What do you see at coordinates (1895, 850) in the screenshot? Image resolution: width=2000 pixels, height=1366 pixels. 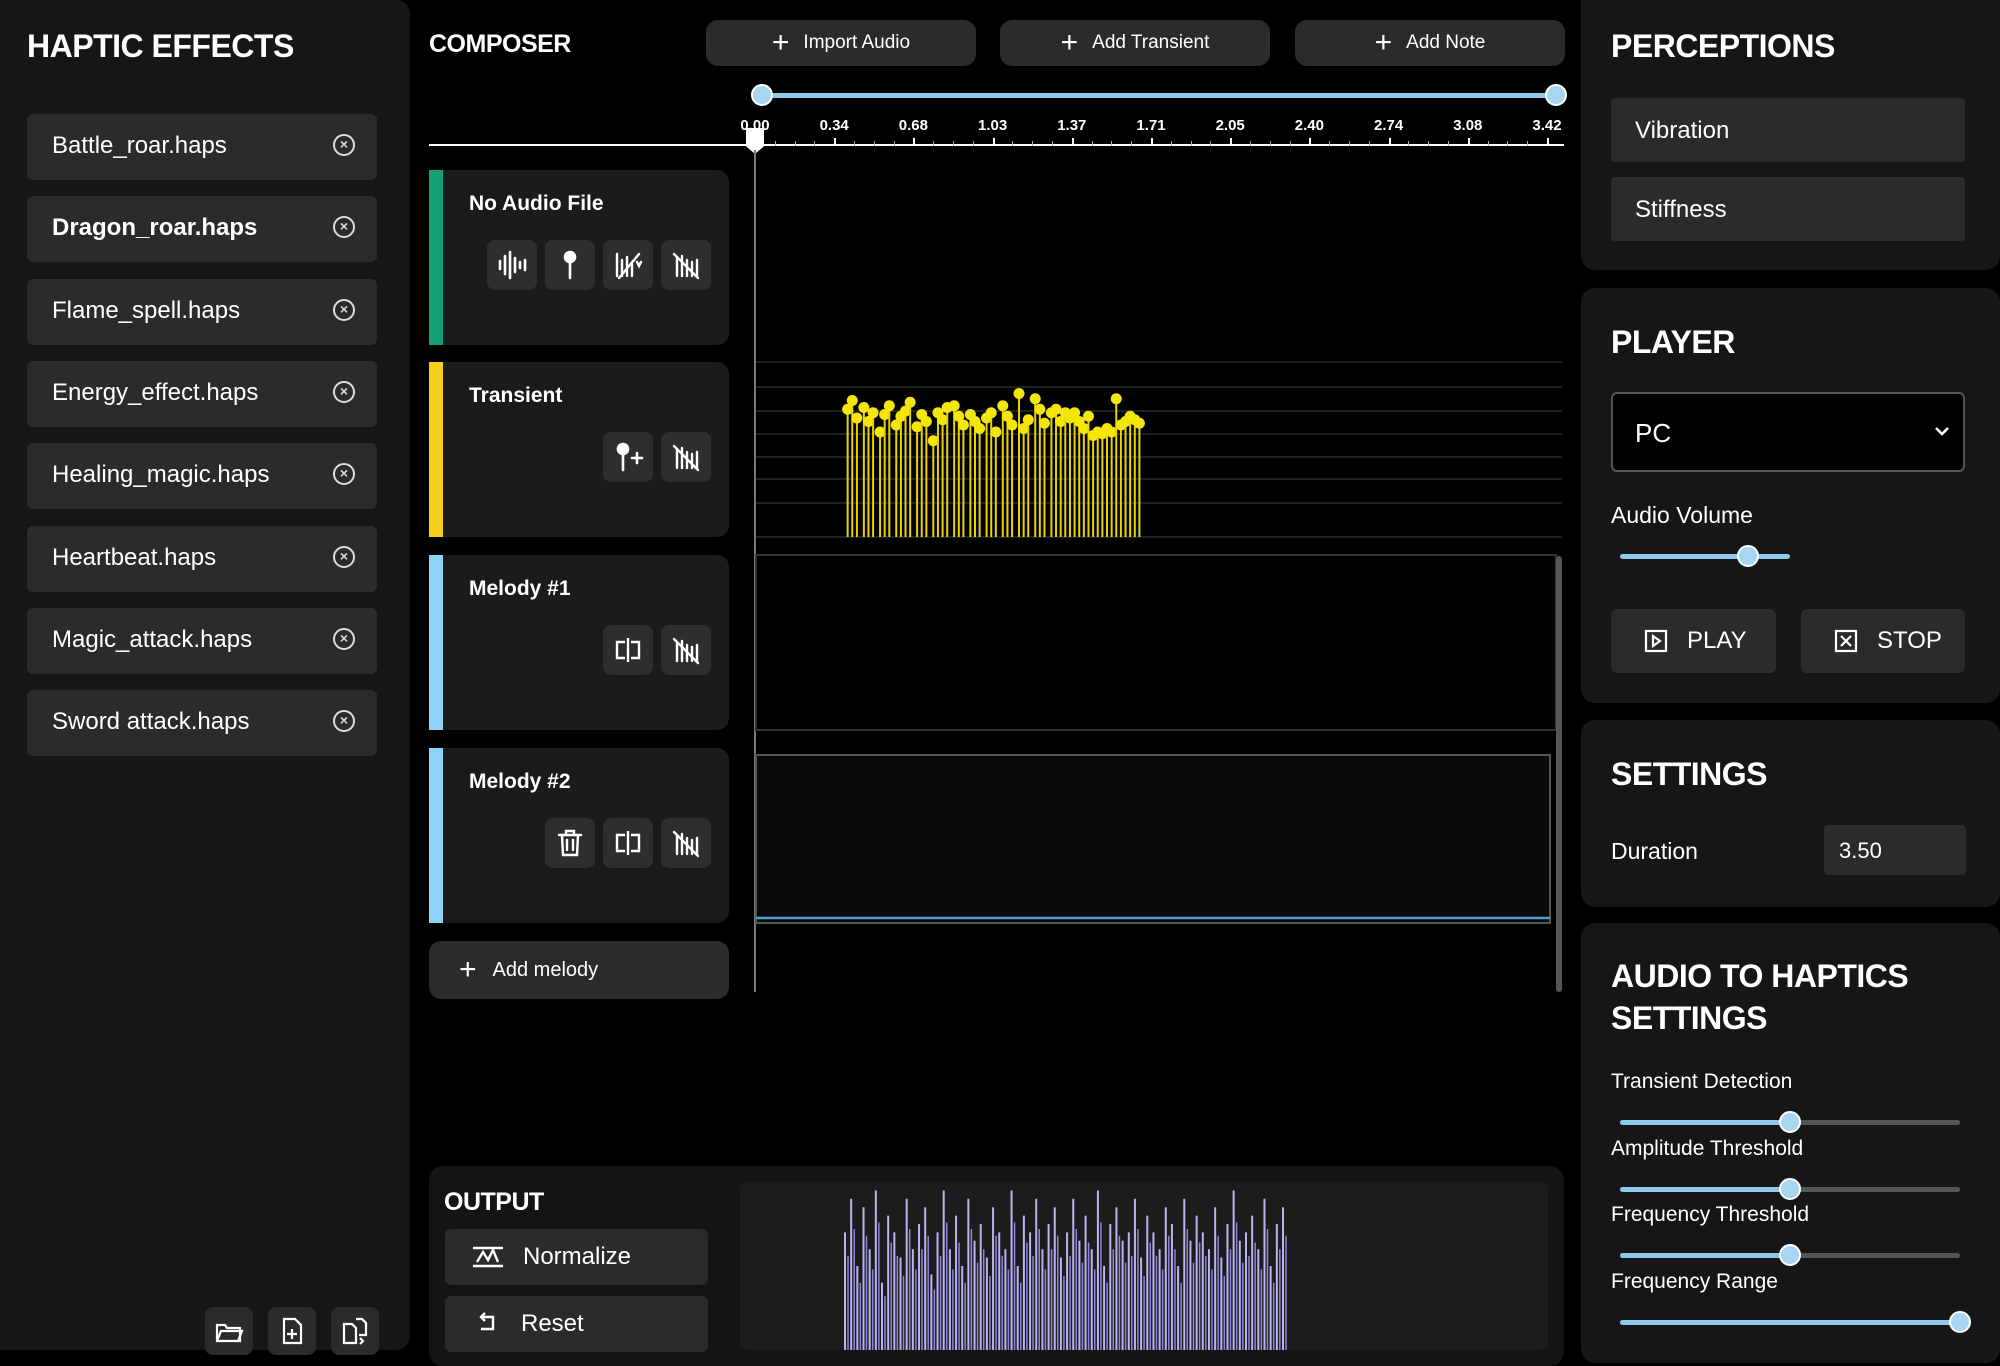 I see `duration-input: 3.50` at bounding box center [1895, 850].